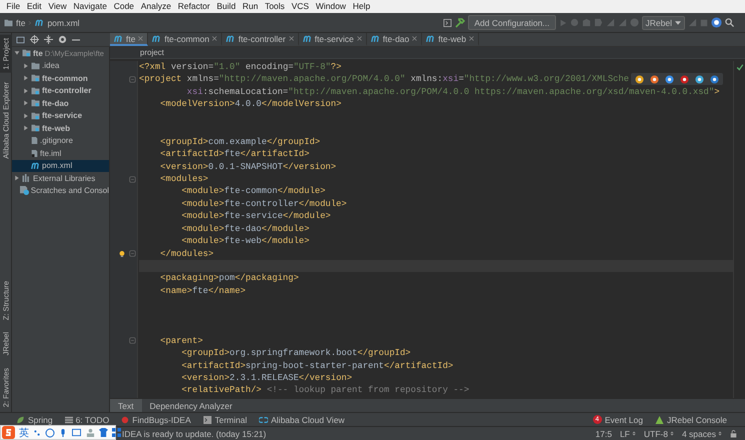 The height and width of the screenshot is (440, 745). What do you see at coordinates (447, 22) in the screenshot?
I see `window-icon` at bounding box center [447, 22].